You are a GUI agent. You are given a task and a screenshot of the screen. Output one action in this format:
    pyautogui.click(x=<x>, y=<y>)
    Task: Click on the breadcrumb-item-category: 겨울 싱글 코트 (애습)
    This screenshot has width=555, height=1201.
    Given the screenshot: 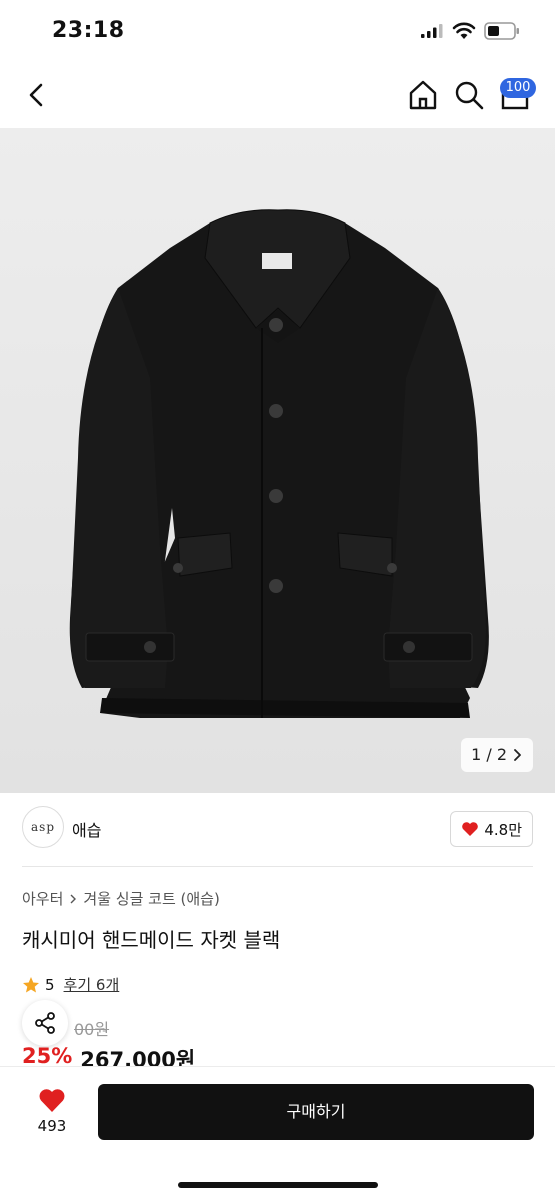 What is the action you would take?
    pyautogui.click(x=151, y=898)
    